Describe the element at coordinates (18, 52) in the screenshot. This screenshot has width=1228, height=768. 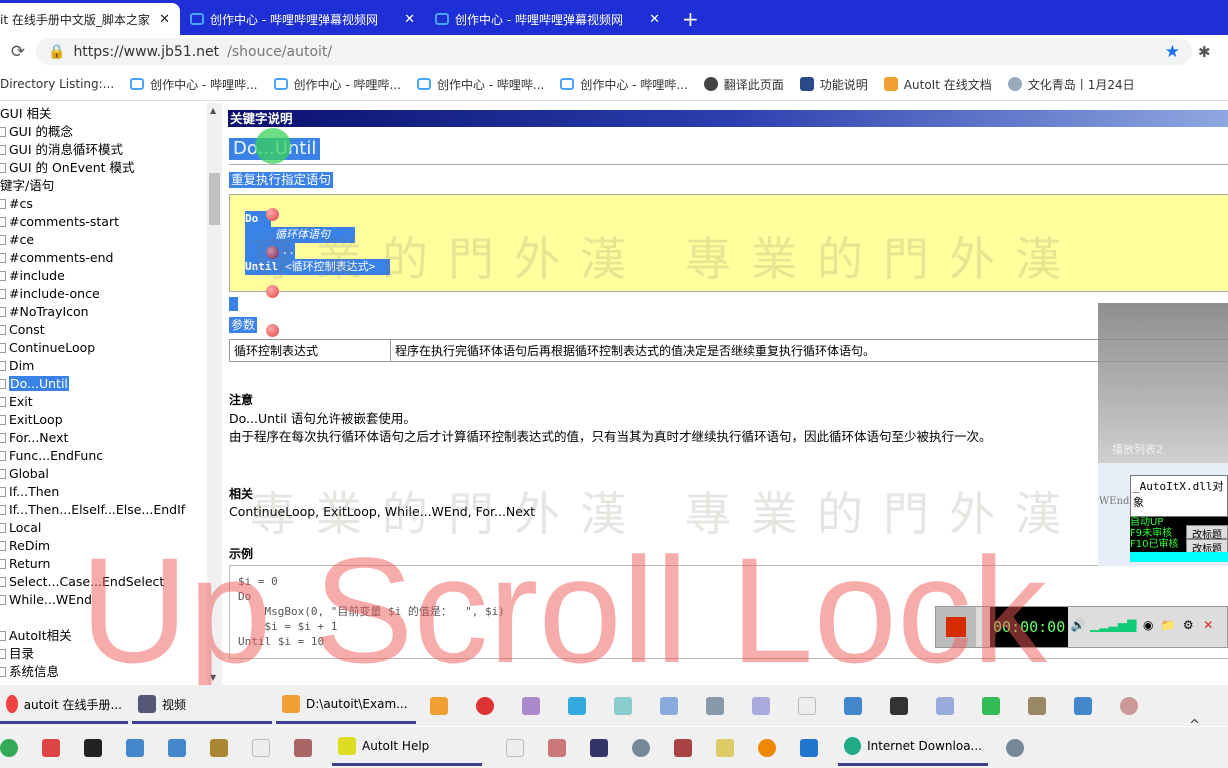
I see `reload-icon: ⟳` at that location.